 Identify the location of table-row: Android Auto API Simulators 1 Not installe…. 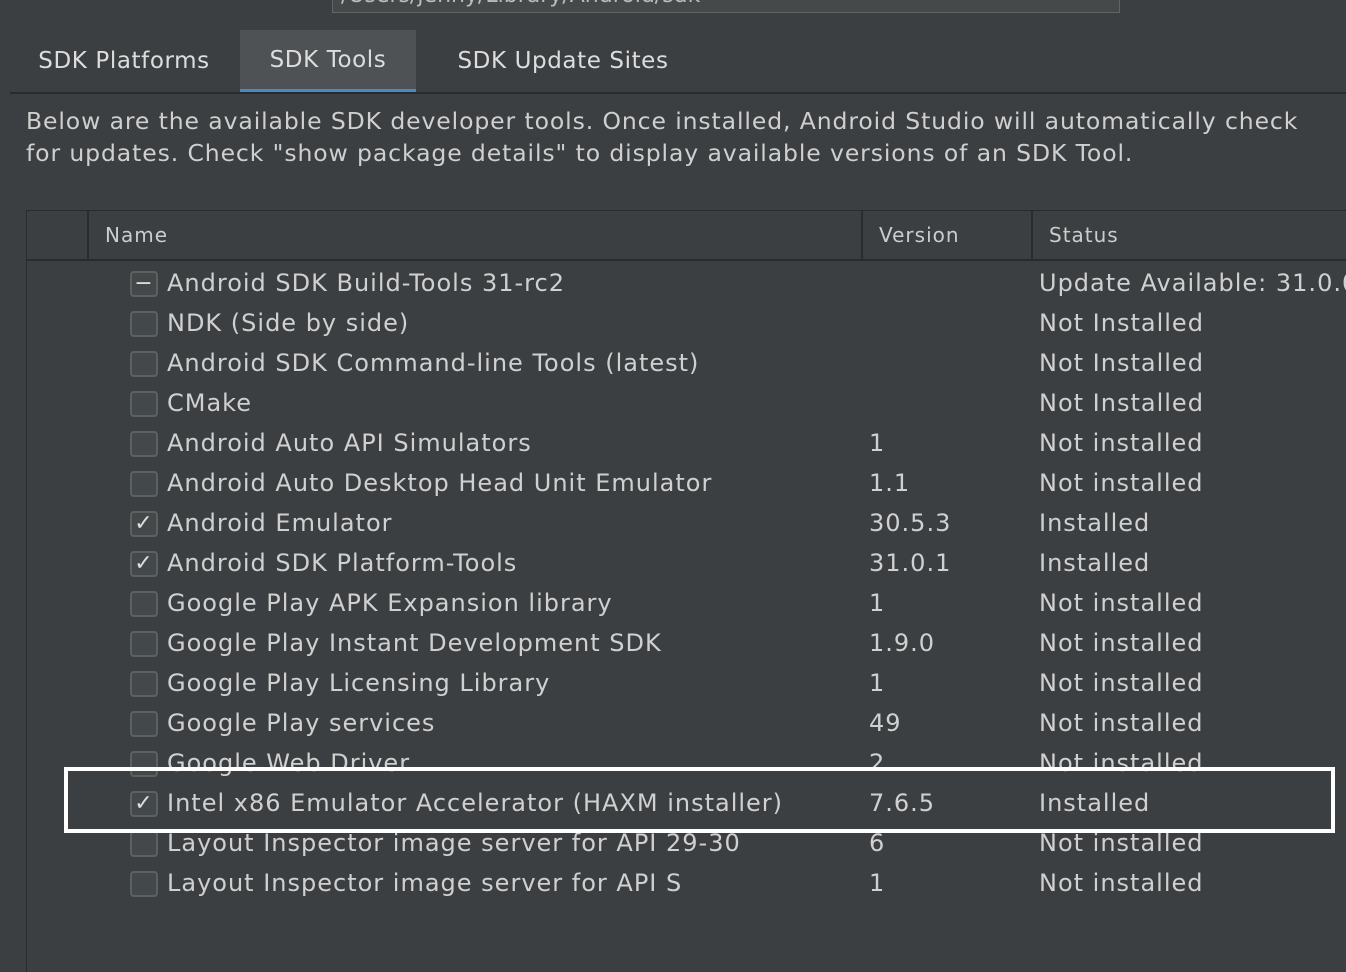
(686, 443).